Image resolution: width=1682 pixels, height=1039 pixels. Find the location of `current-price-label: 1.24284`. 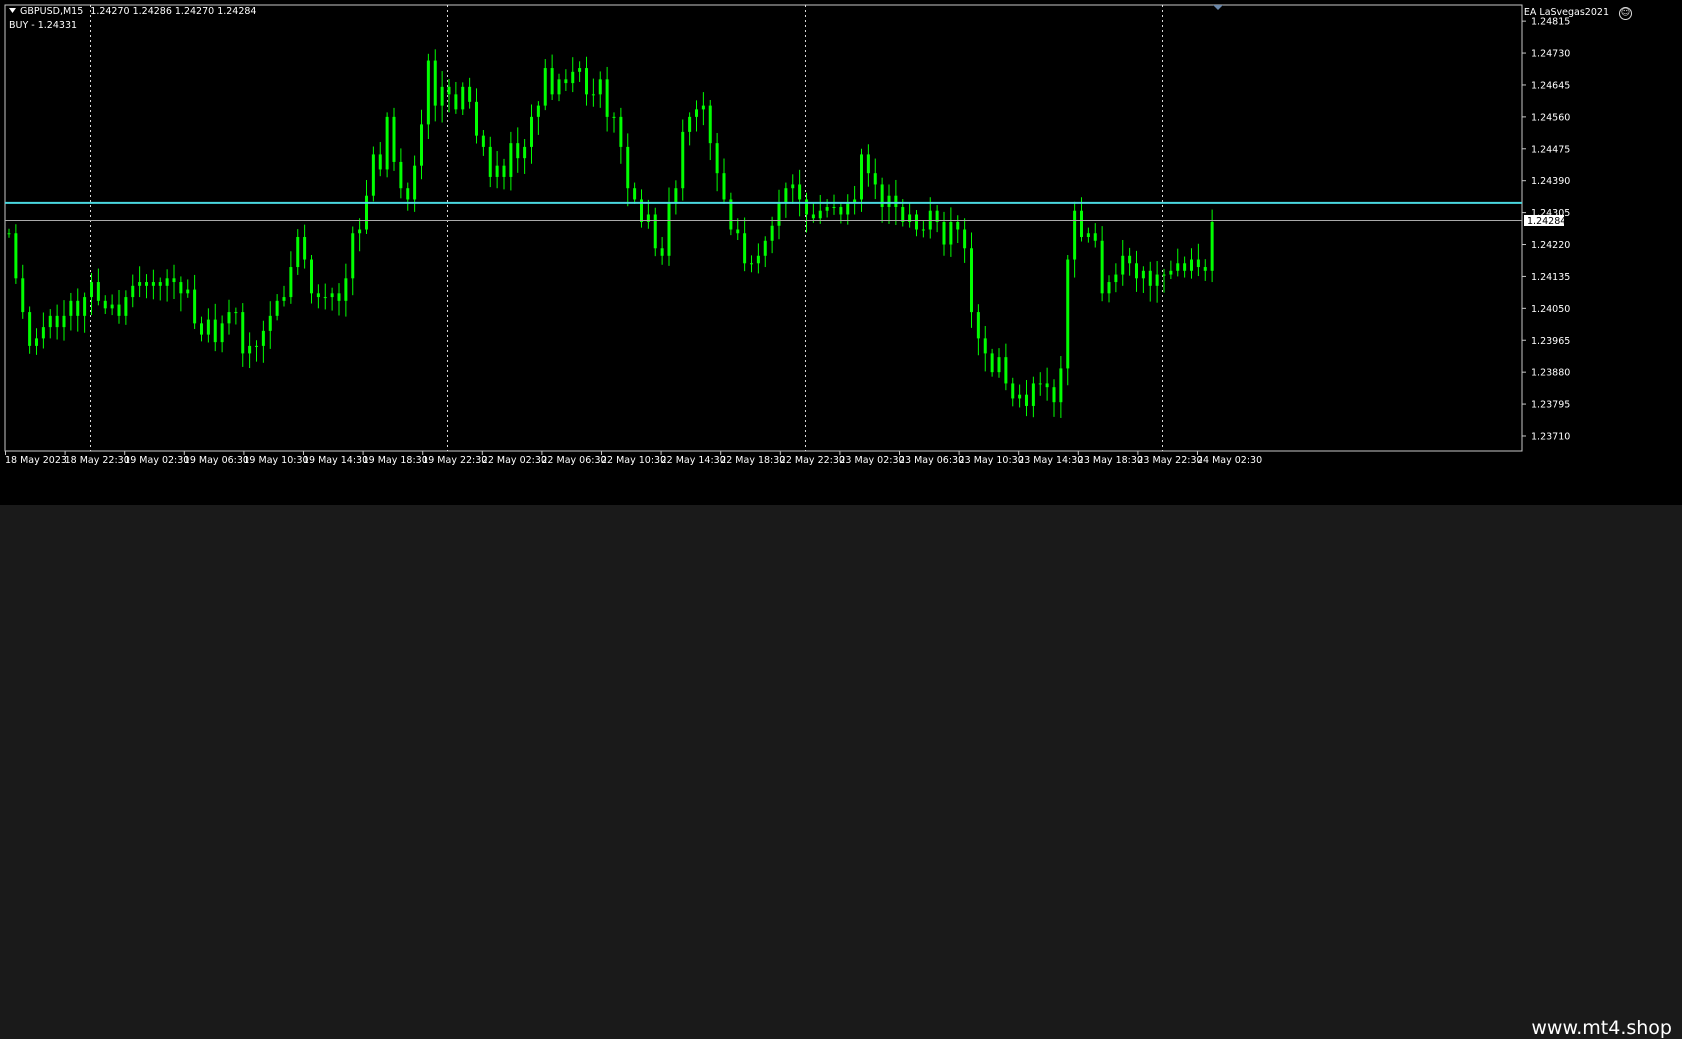

current-price-label: 1.24284 is located at coordinates (1546, 221).